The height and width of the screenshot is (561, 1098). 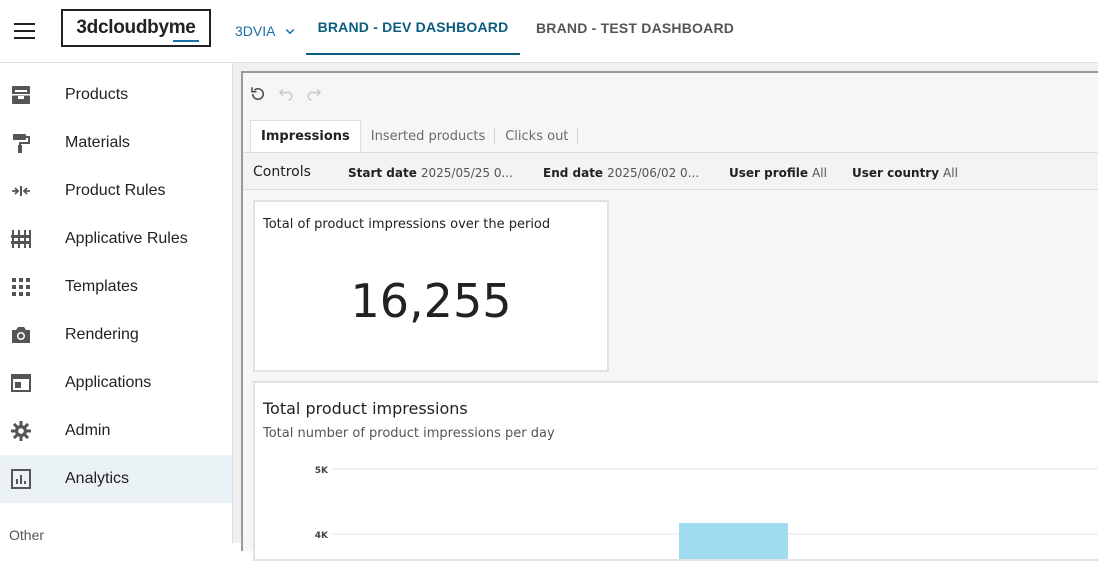 I want to click on app-logo: 3dcloudbyme, so click(x=136, y=28).